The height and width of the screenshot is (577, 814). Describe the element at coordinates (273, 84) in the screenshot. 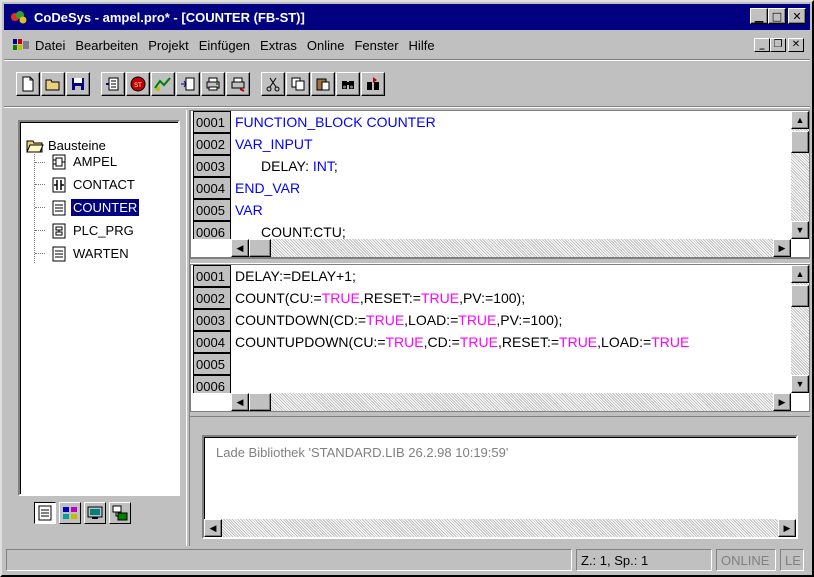

I see `cut-button` at that location.